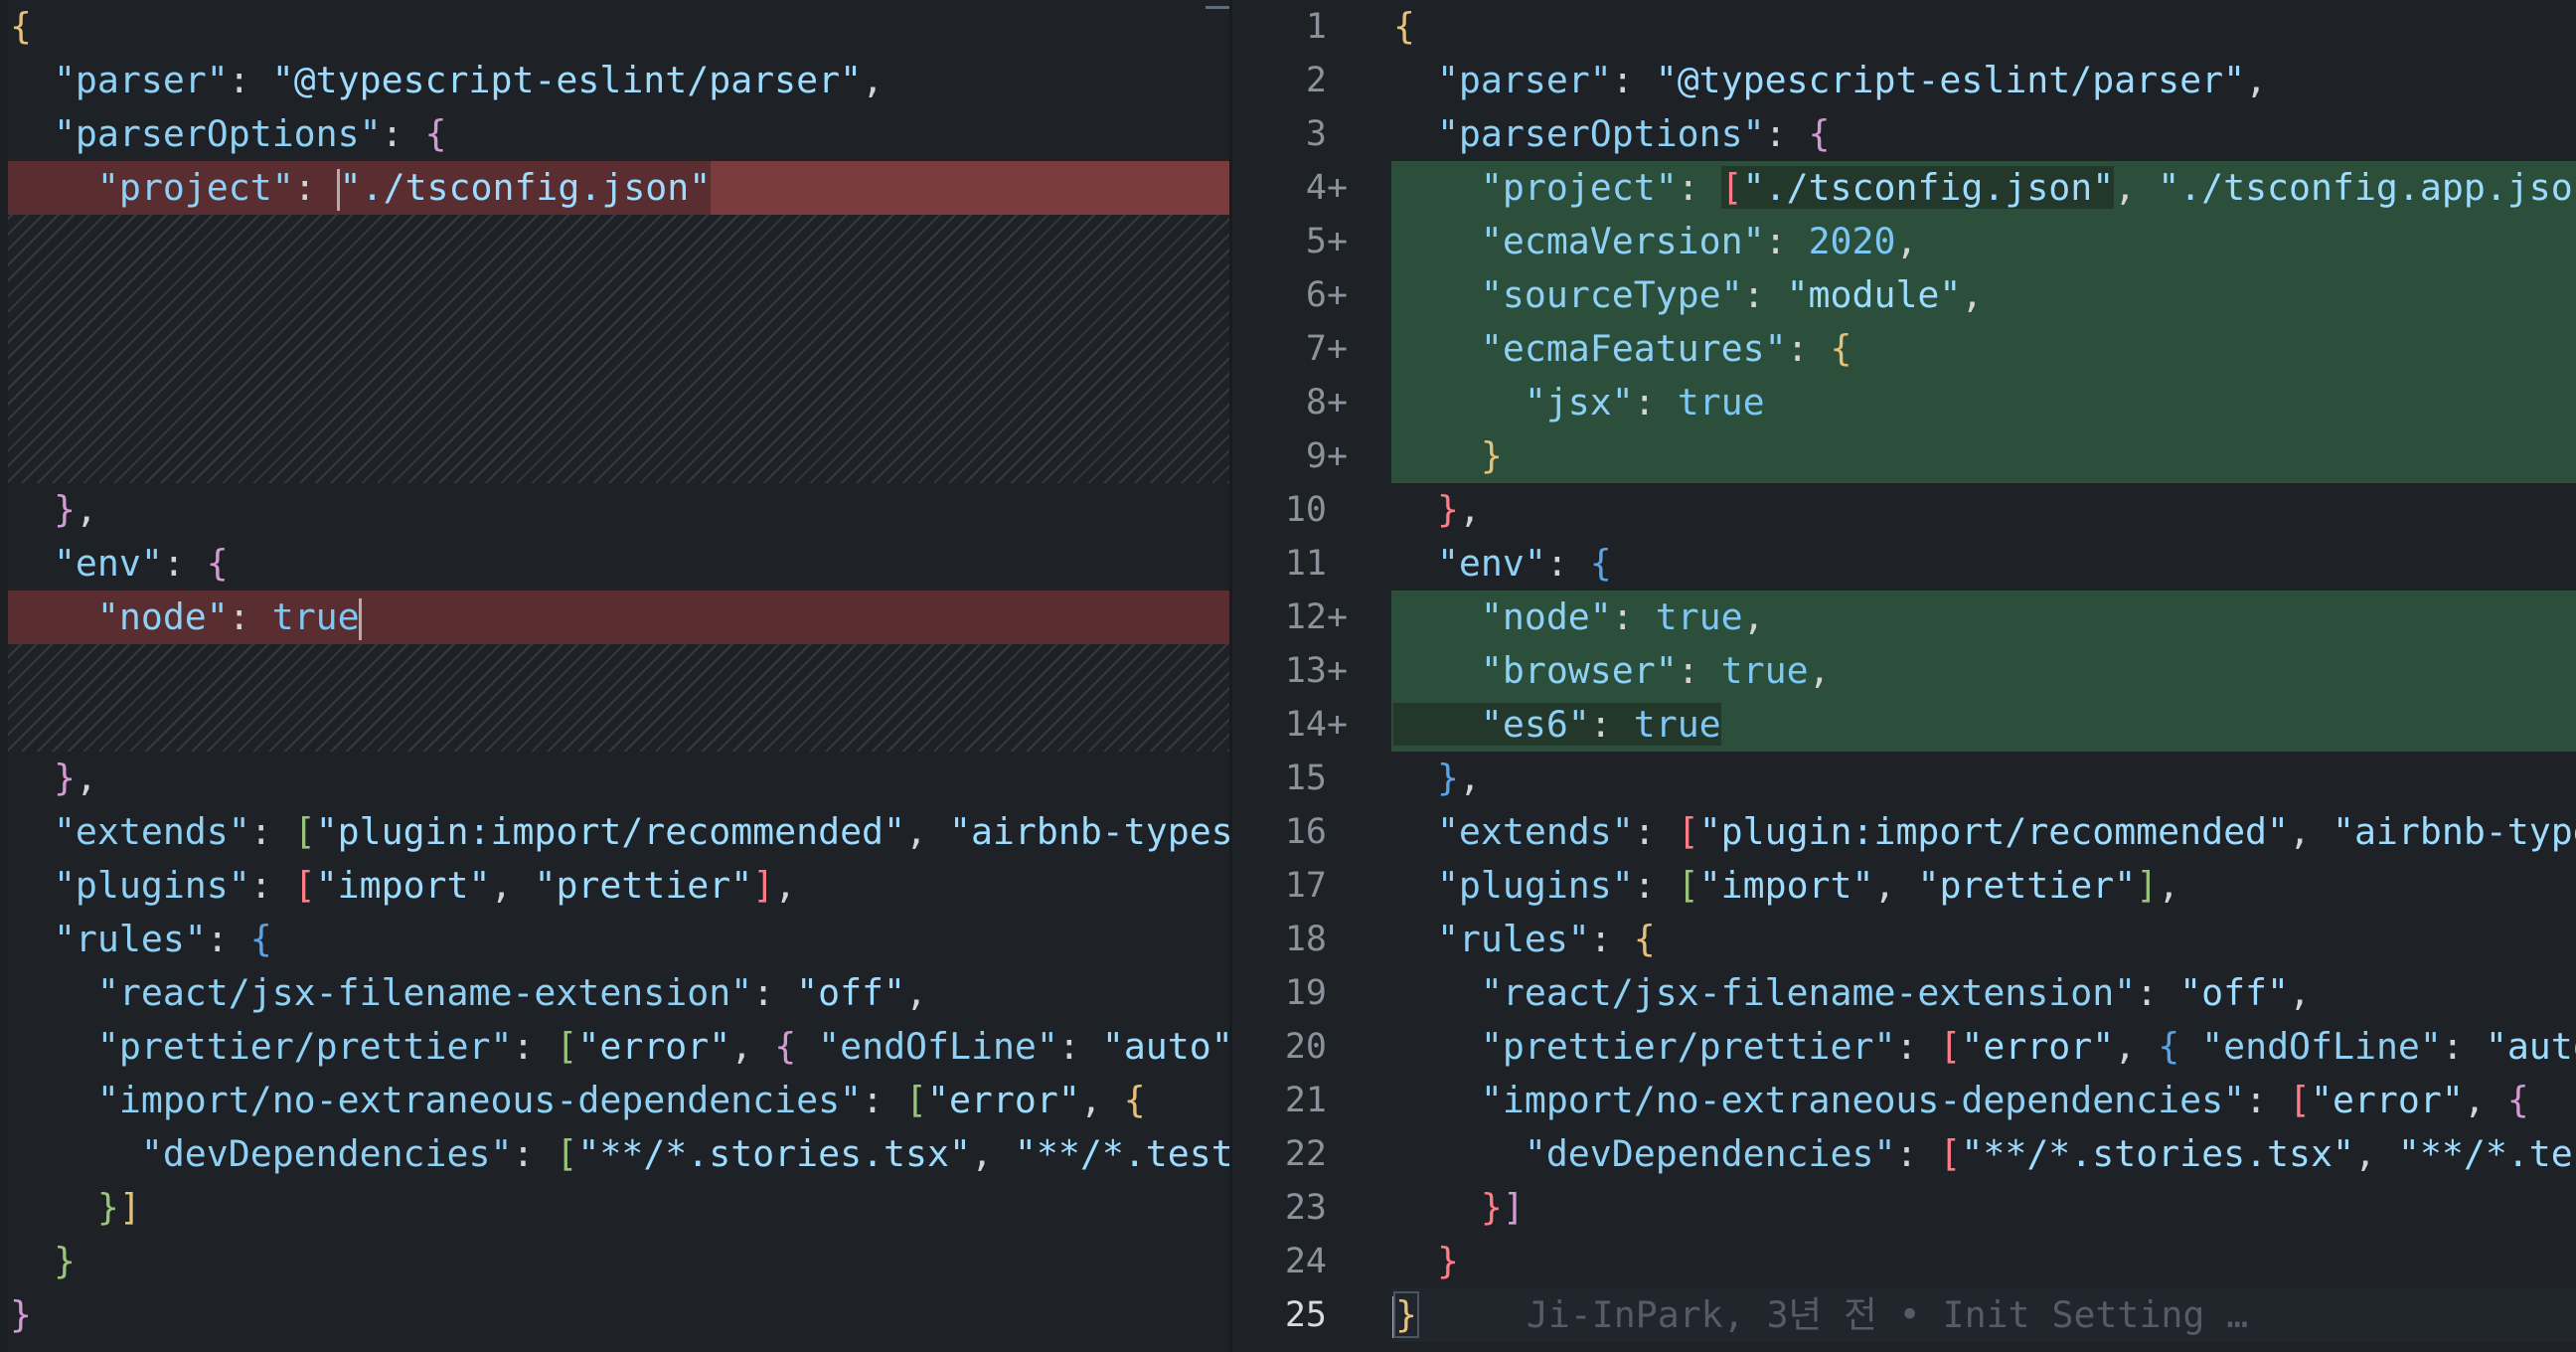  Describe the element at coordinates (1983, 617) in the screenshot. I see `added-line: "node": true,` at that location.